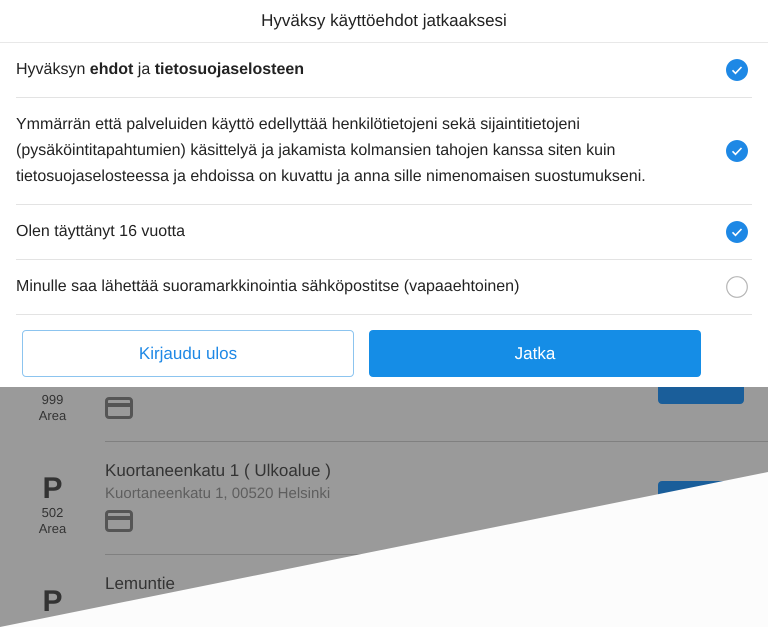 Image resolution: width=768 pixels, height=627 pixels. I want to click on checkbox-unchecked, so click(737, 287).